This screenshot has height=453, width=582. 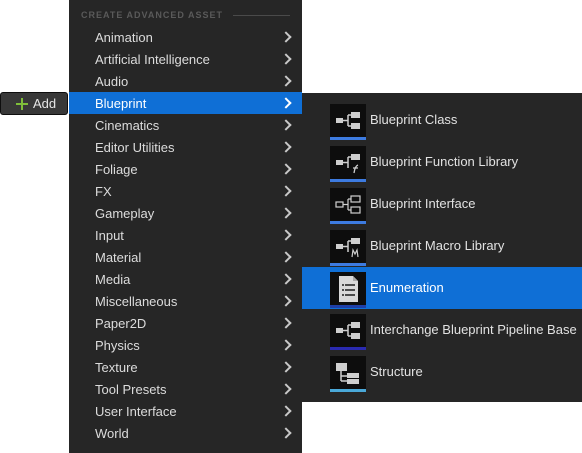 I want to click on submenu-item-label: Structure, so click(x=396, y=371).